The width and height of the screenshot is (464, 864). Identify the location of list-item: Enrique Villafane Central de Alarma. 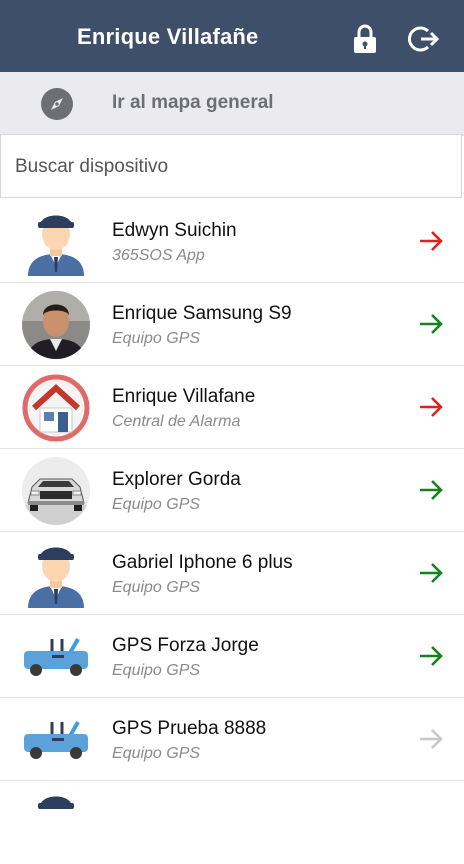
(232, 407).